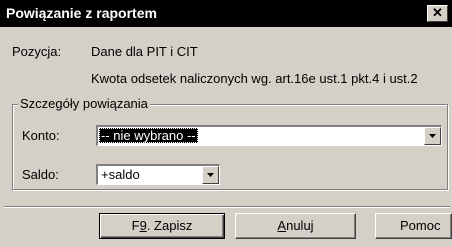 This screenshot has width=452, height=247. Describe the element at coordinates (269, 135) in the screenshot. I see `konto-select: -- nie wybrano --` at that location.